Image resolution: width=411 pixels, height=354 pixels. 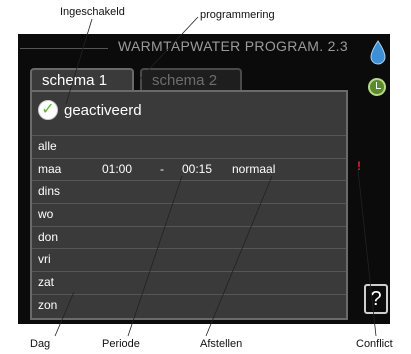 What do you see at coordinates (121, 344) in the screenshot?
I see `callout-periode: Periode` at bounding box center [121, 344].